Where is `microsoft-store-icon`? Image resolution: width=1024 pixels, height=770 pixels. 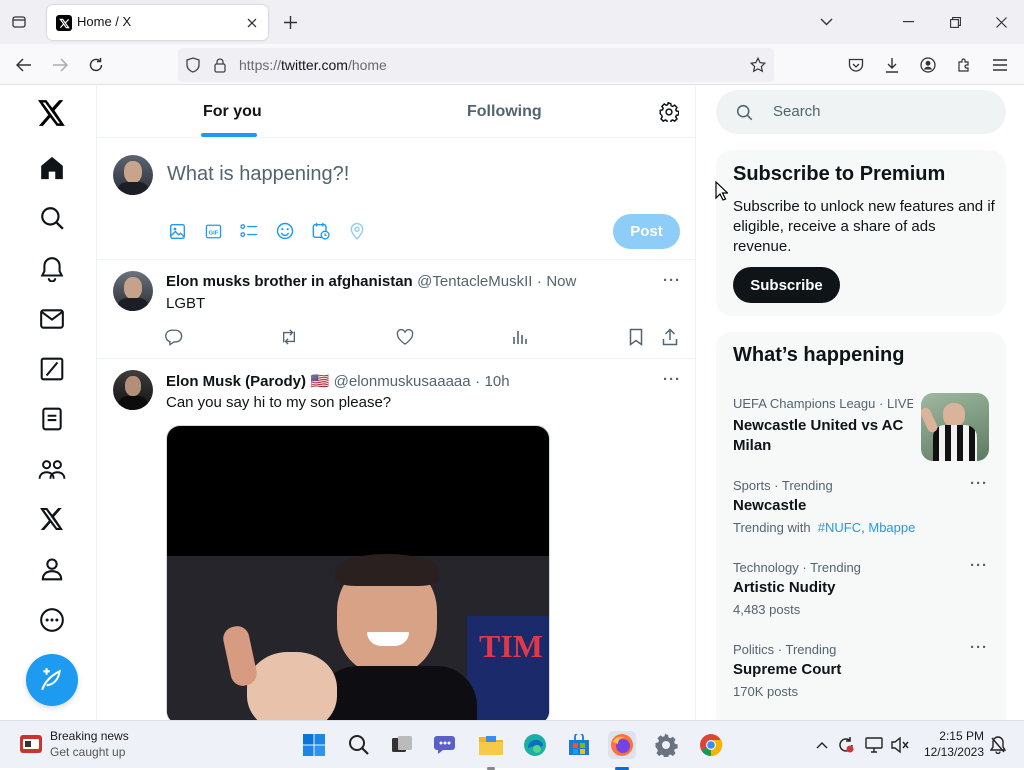 microsoft-store-icon is located at coordinates (579, 745).